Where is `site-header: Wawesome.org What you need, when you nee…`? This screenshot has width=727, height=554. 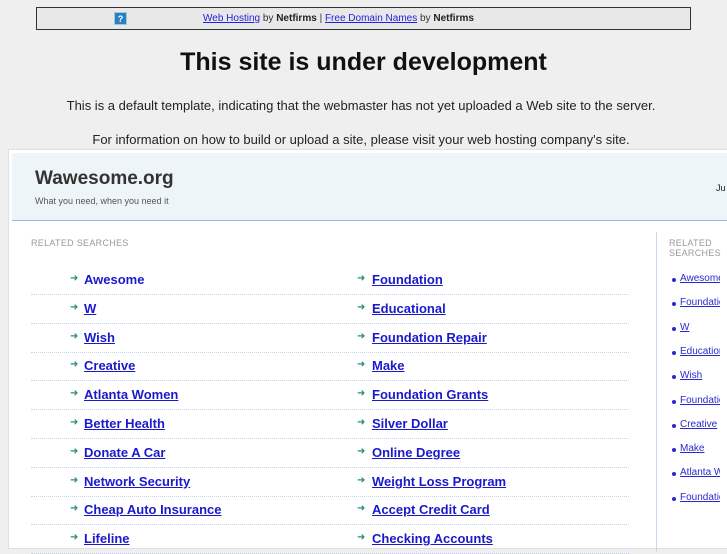 site-header: Wawesome.org What you need, when you nee… is located at coordinates (369, 187).